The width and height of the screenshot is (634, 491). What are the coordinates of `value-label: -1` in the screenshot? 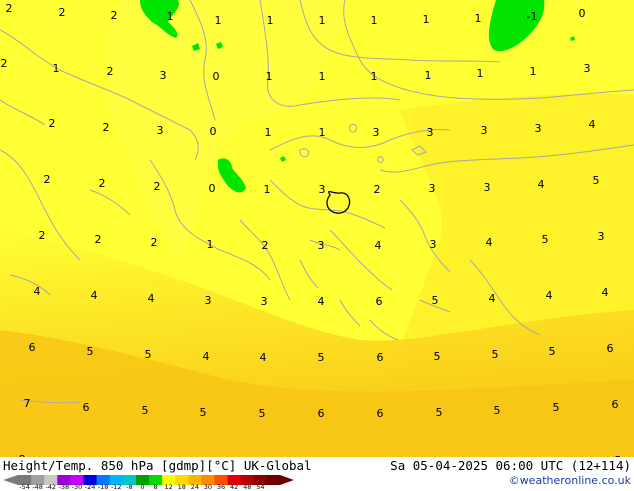 It's located at (532, 16).